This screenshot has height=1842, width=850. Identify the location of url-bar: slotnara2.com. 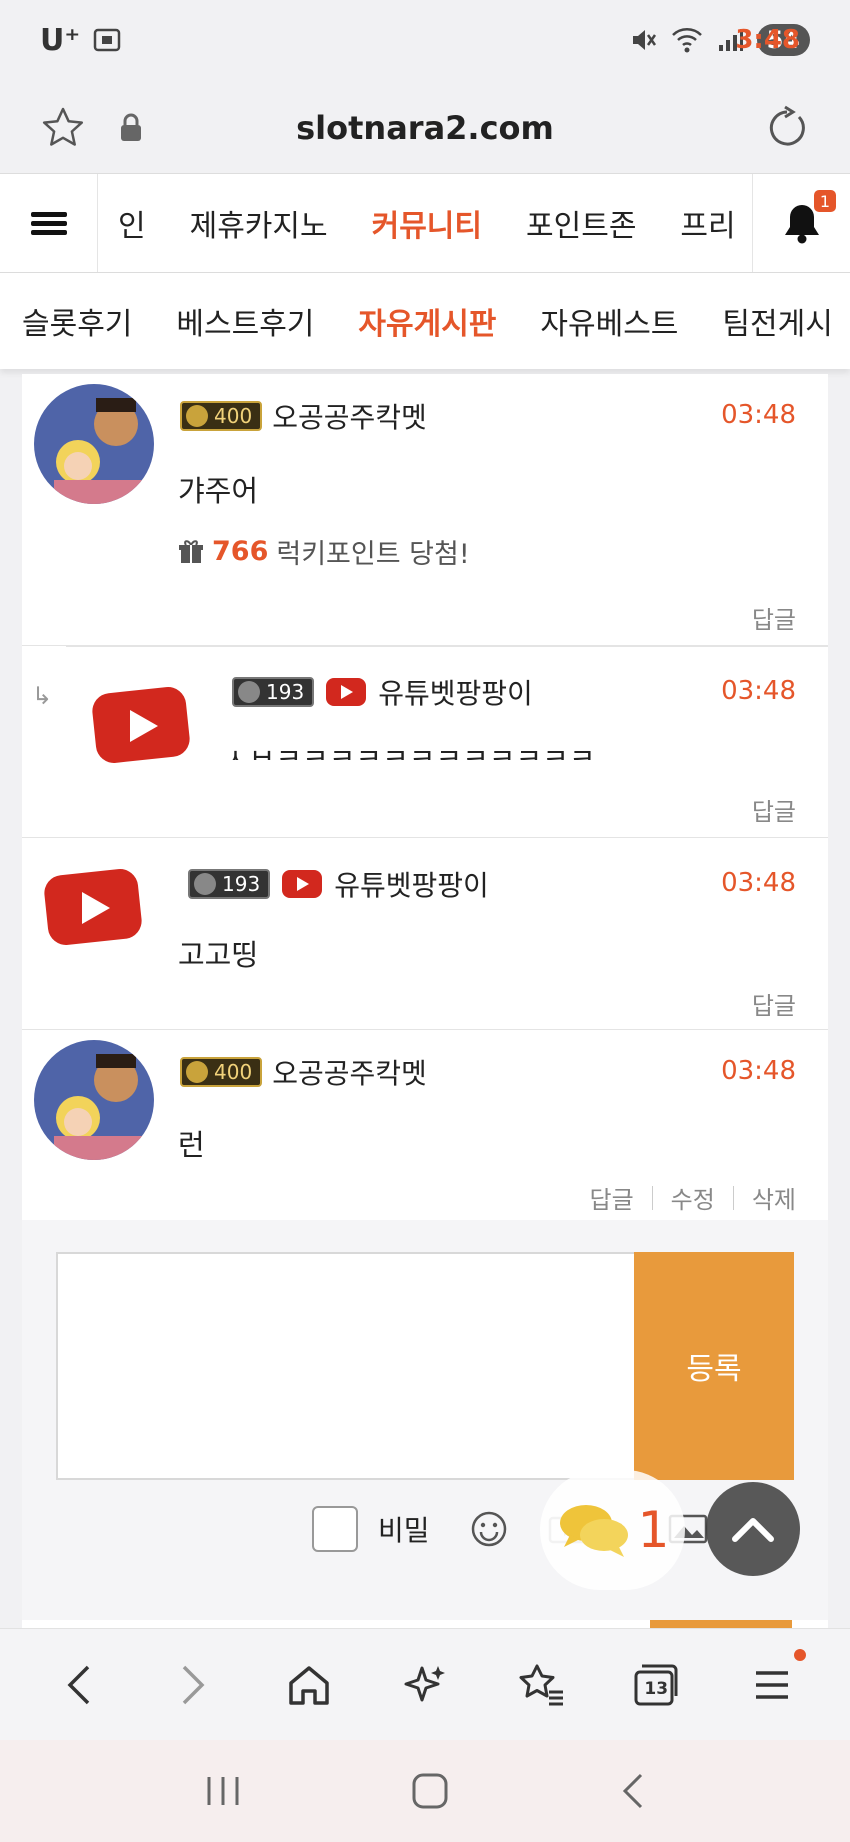
(425, 127).